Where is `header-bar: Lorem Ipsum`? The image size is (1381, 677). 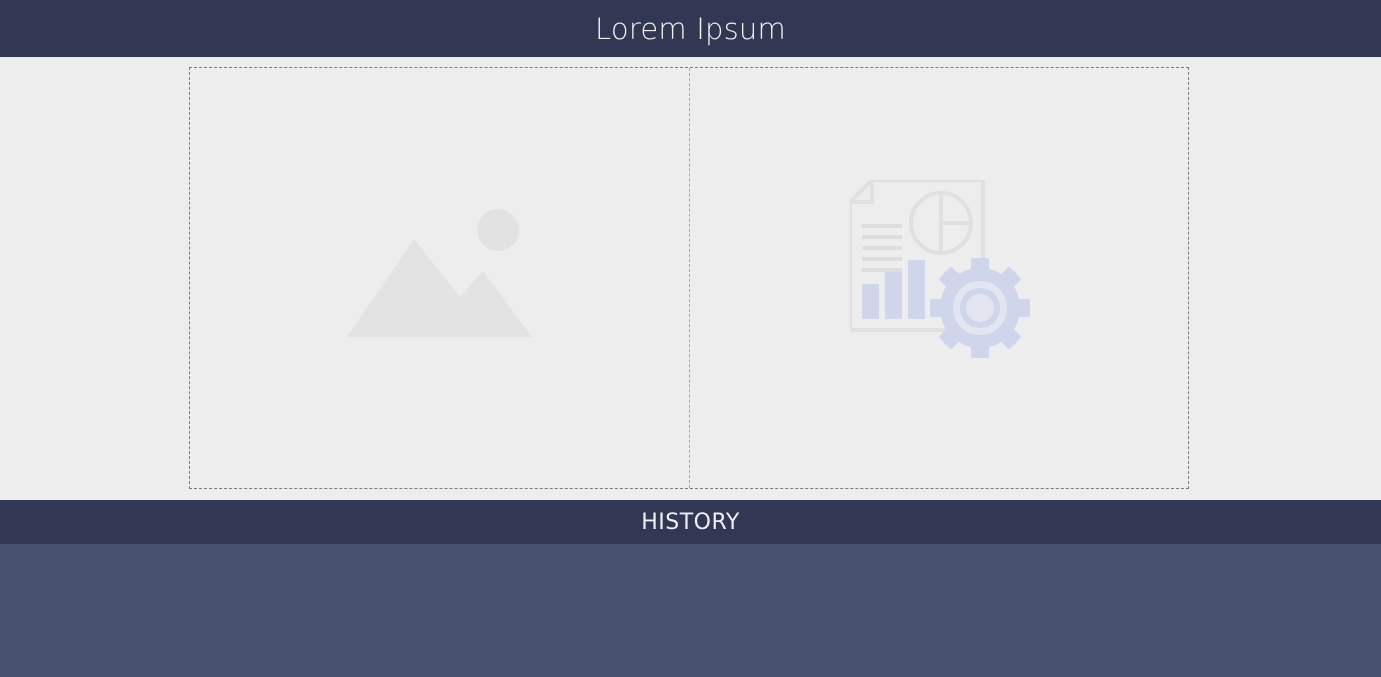 header-bar: Lorem Ipsum is located at coordinates (690, 28).